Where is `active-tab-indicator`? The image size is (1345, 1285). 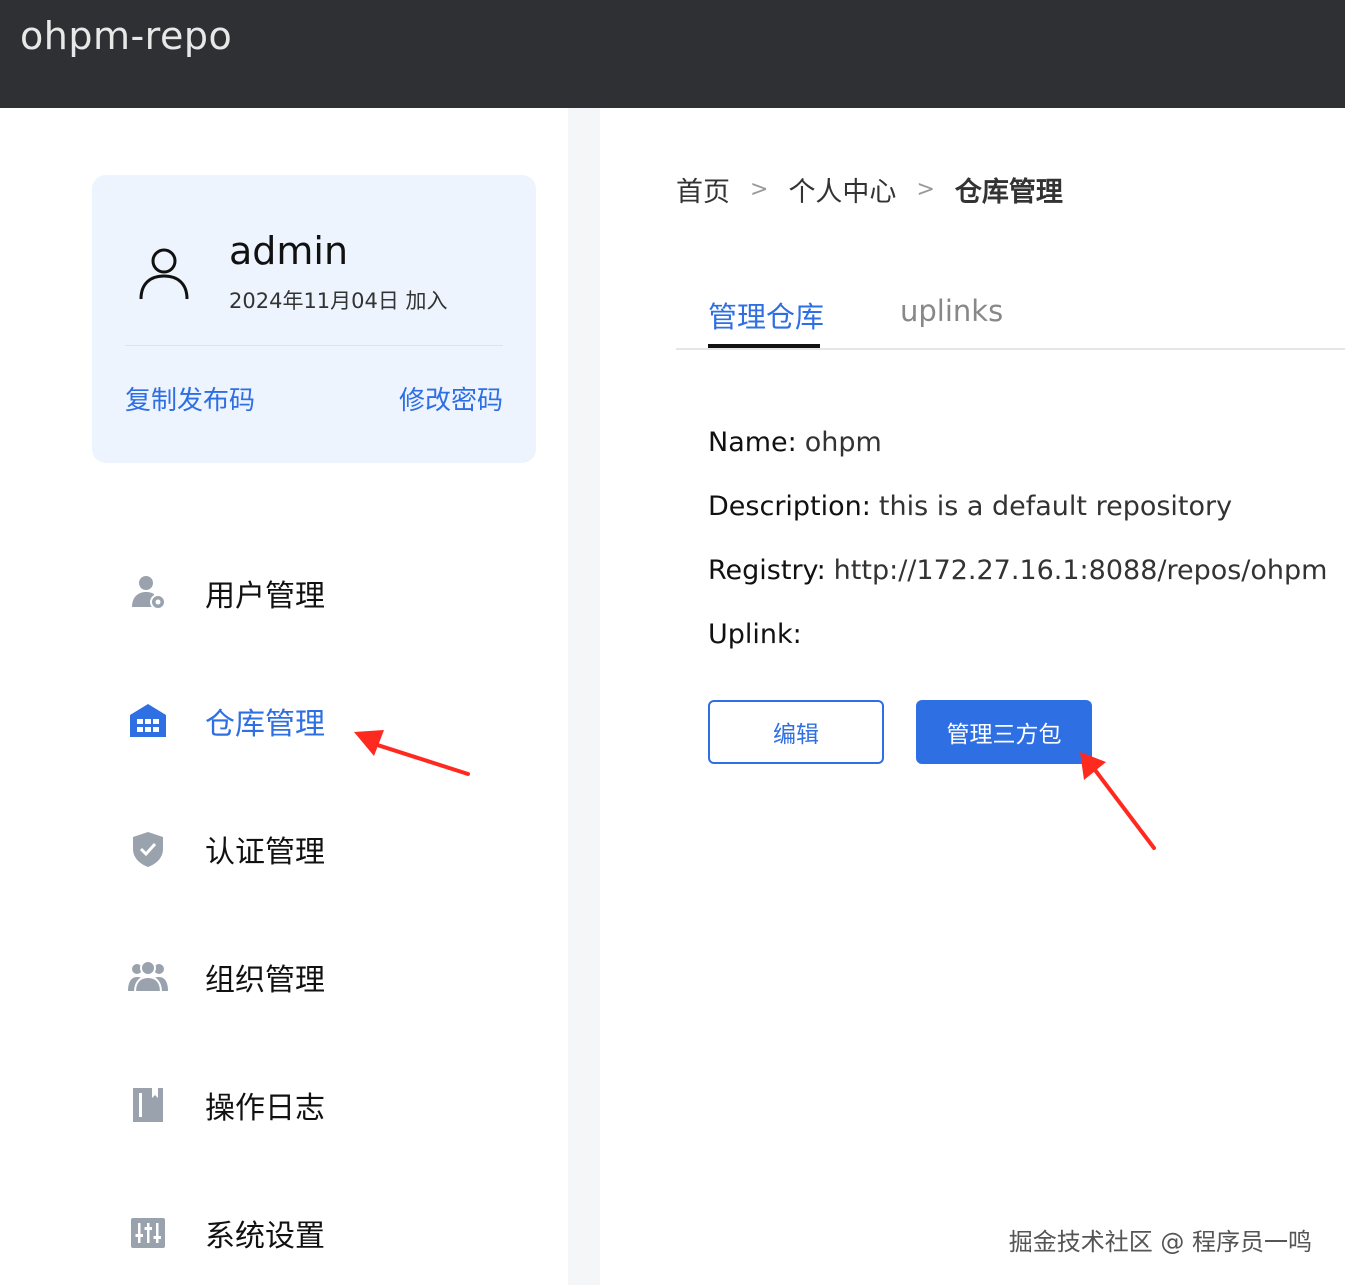
active-tab-indicator is located at coordinates (764, 346).